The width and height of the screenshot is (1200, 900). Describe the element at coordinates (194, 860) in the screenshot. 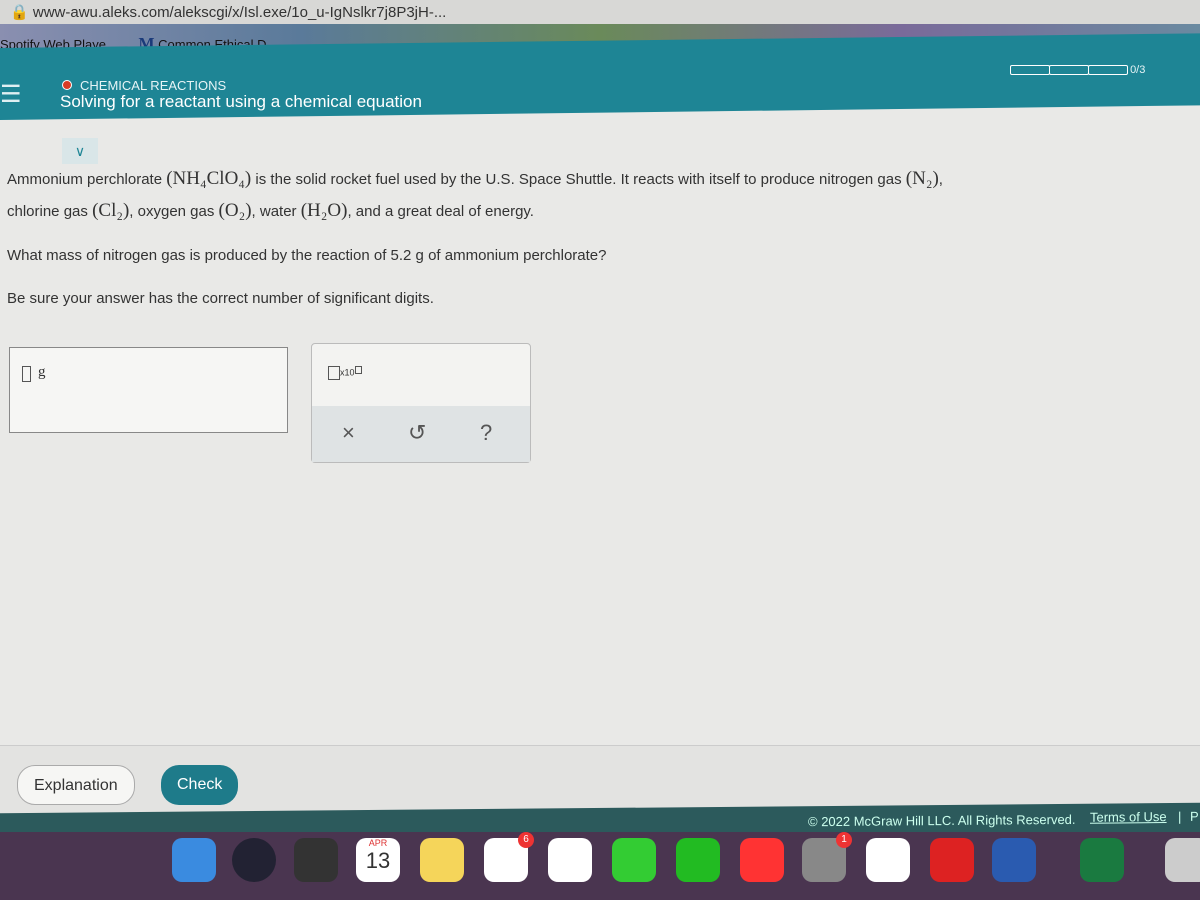

I see `finder-icon` at that location.